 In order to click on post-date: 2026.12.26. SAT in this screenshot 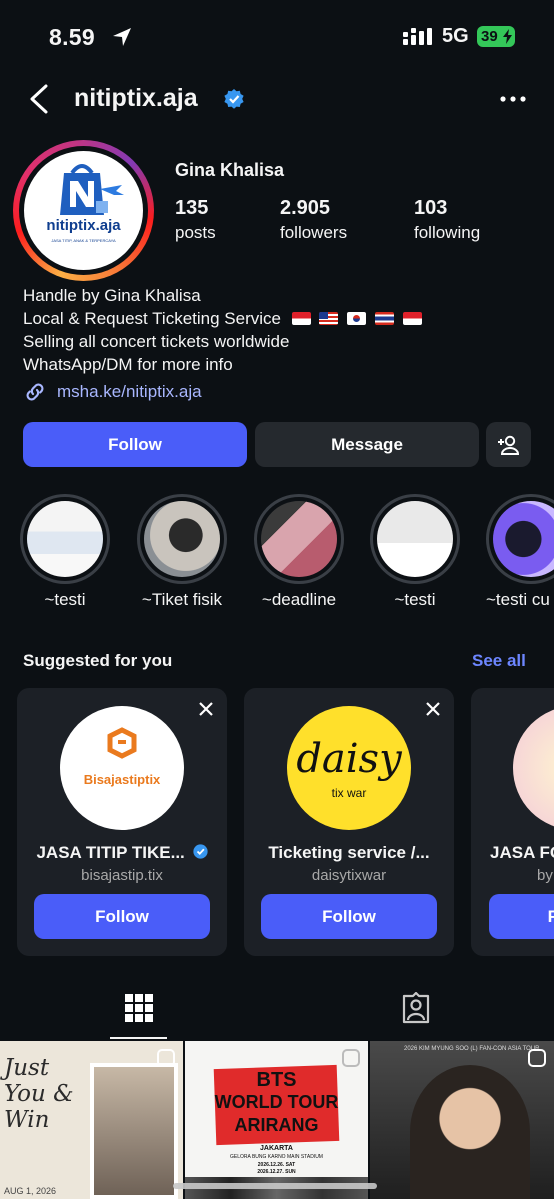, I will do `click(276, 1165)`.